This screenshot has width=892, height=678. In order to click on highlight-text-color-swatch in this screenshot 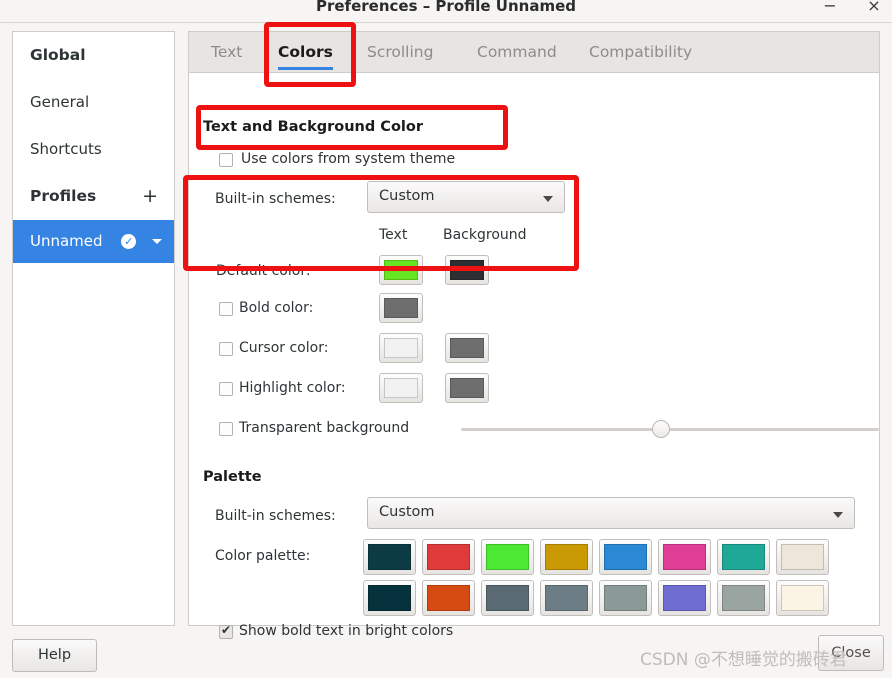, I will do `click(401, 388)`.